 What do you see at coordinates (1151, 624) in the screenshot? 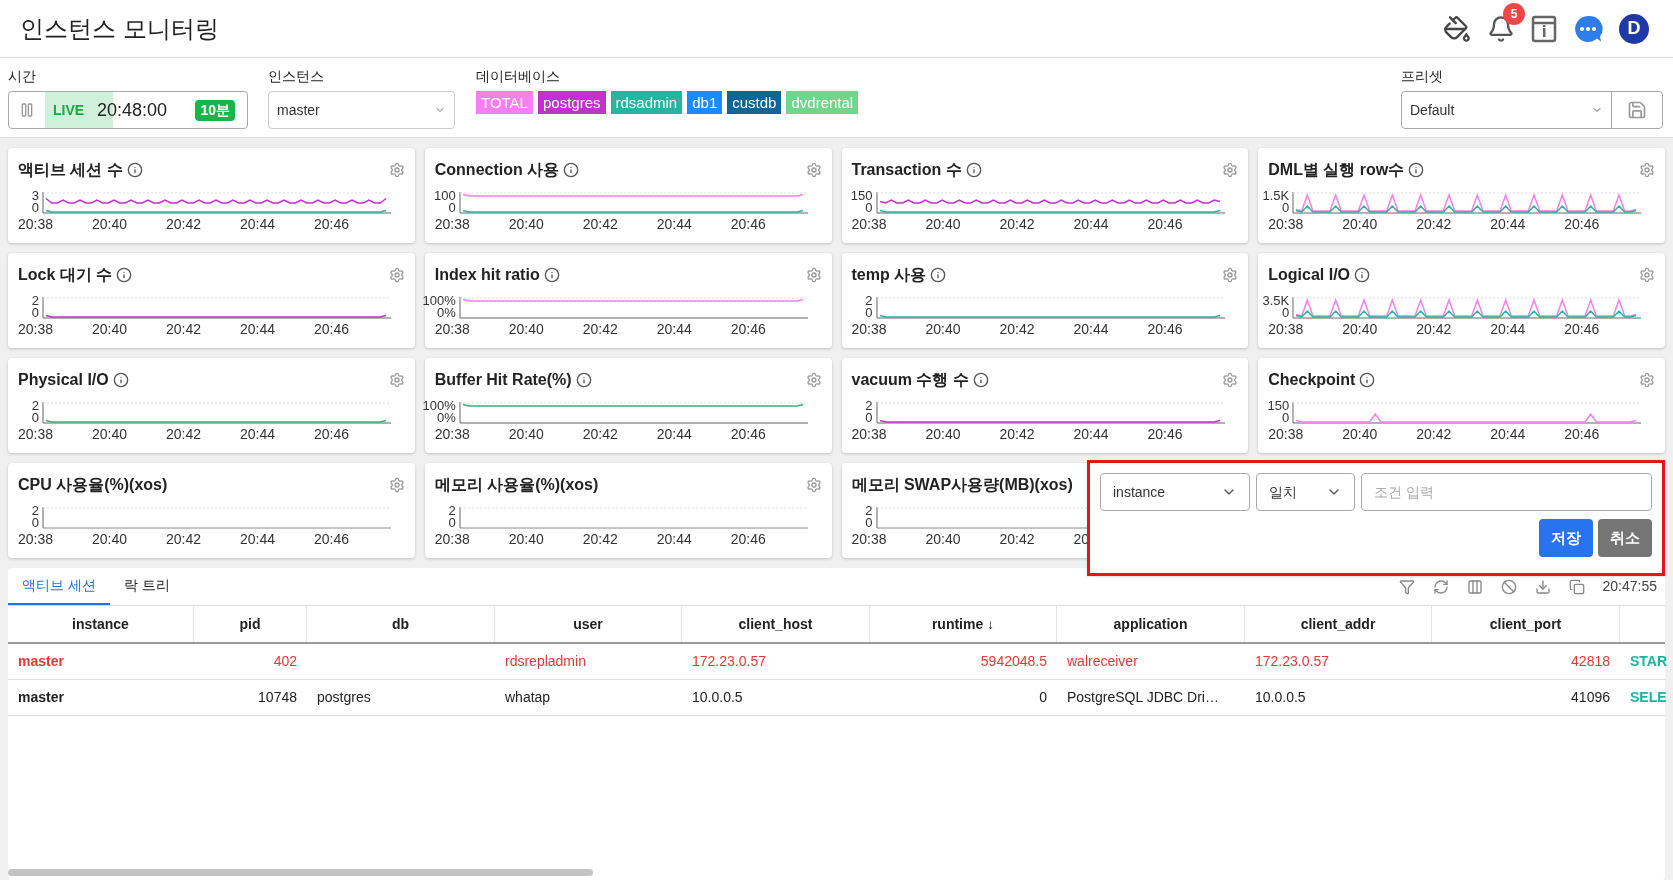
I see `column-header: application` at bounding box center [1151, 624].